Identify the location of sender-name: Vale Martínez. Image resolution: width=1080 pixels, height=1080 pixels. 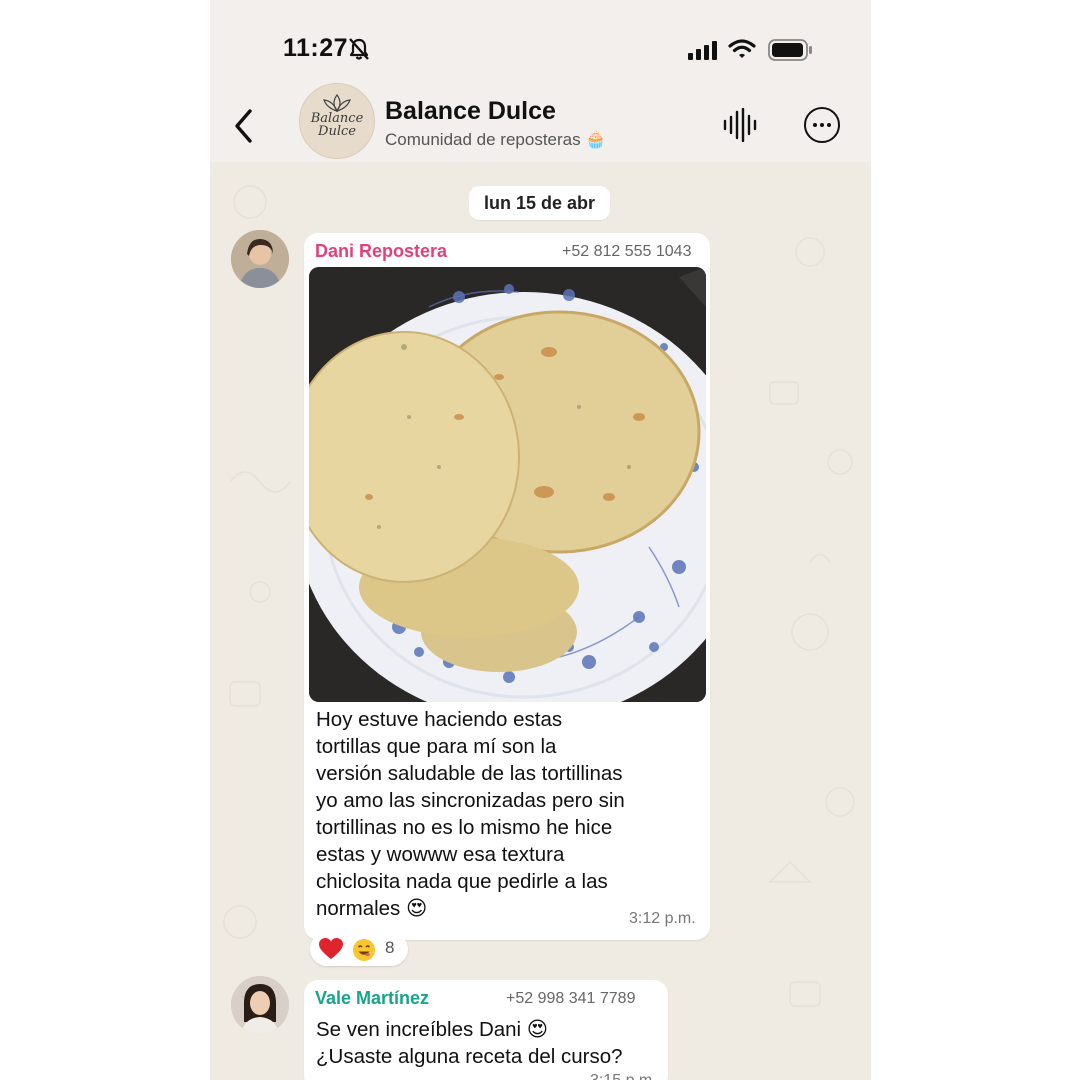
(372, 998).